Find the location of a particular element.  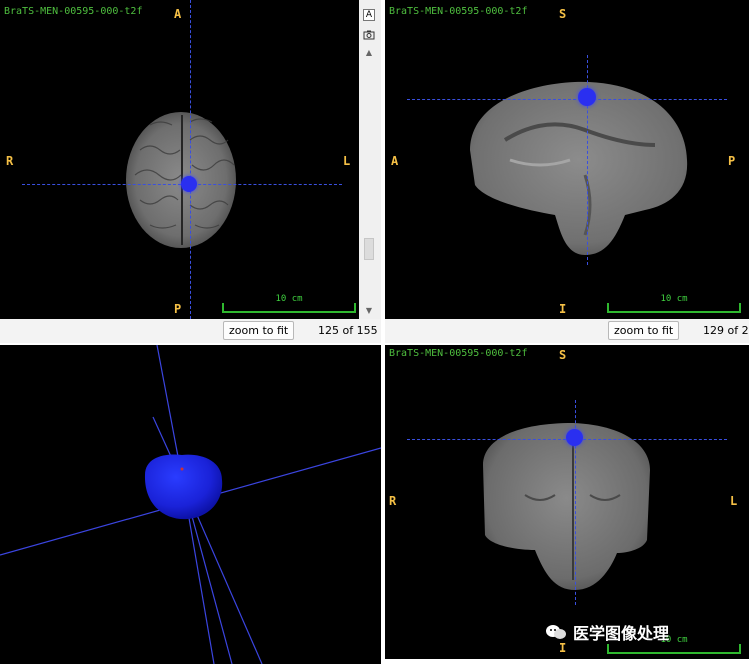

sagittal-crosshair-vertical is located at coordinates (587, 160).